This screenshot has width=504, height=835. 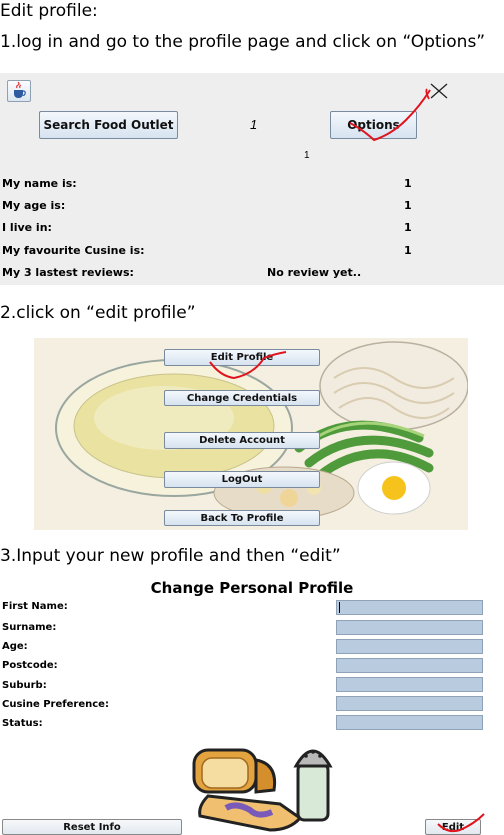 I want to click on cuisine-preference-field, so click(x=409, y=703).